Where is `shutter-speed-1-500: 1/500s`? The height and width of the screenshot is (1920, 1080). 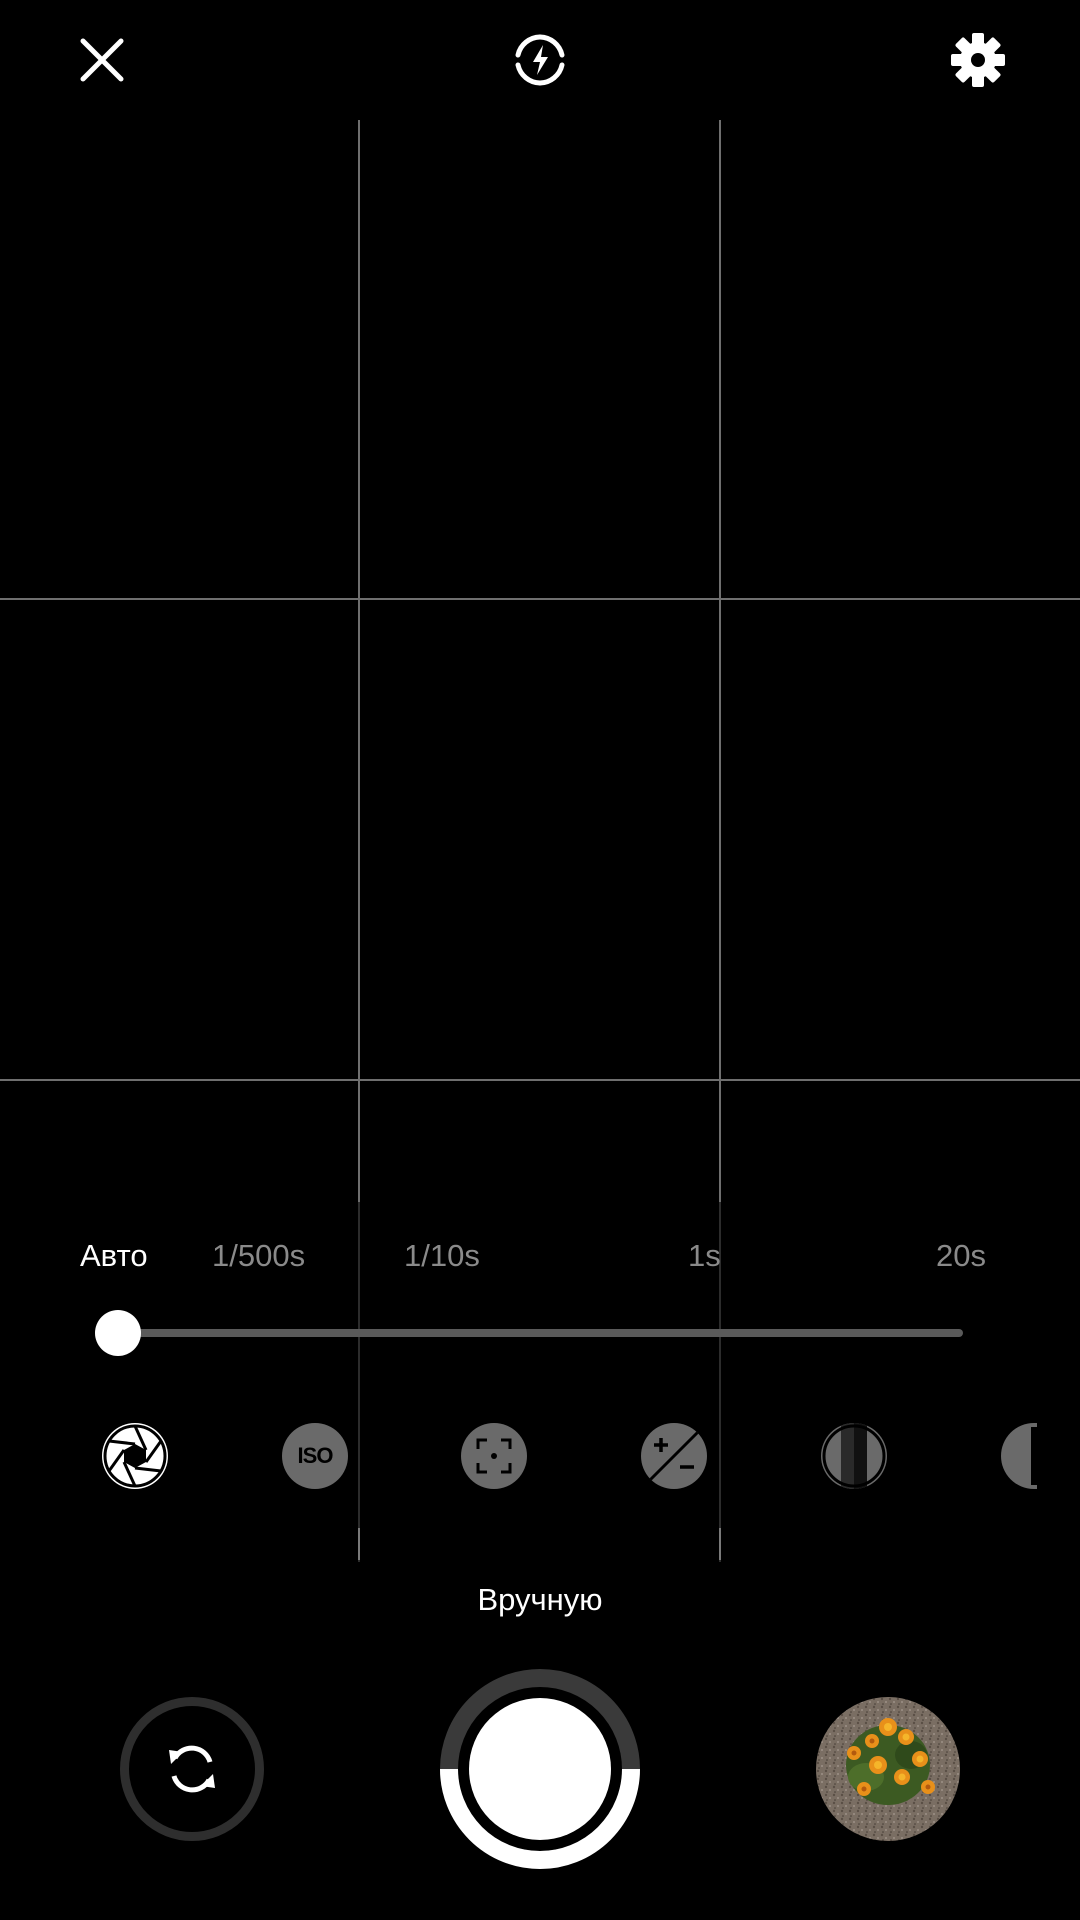 shutter-speed-1-500: 1/500s is located at coordinates (258, 1256).